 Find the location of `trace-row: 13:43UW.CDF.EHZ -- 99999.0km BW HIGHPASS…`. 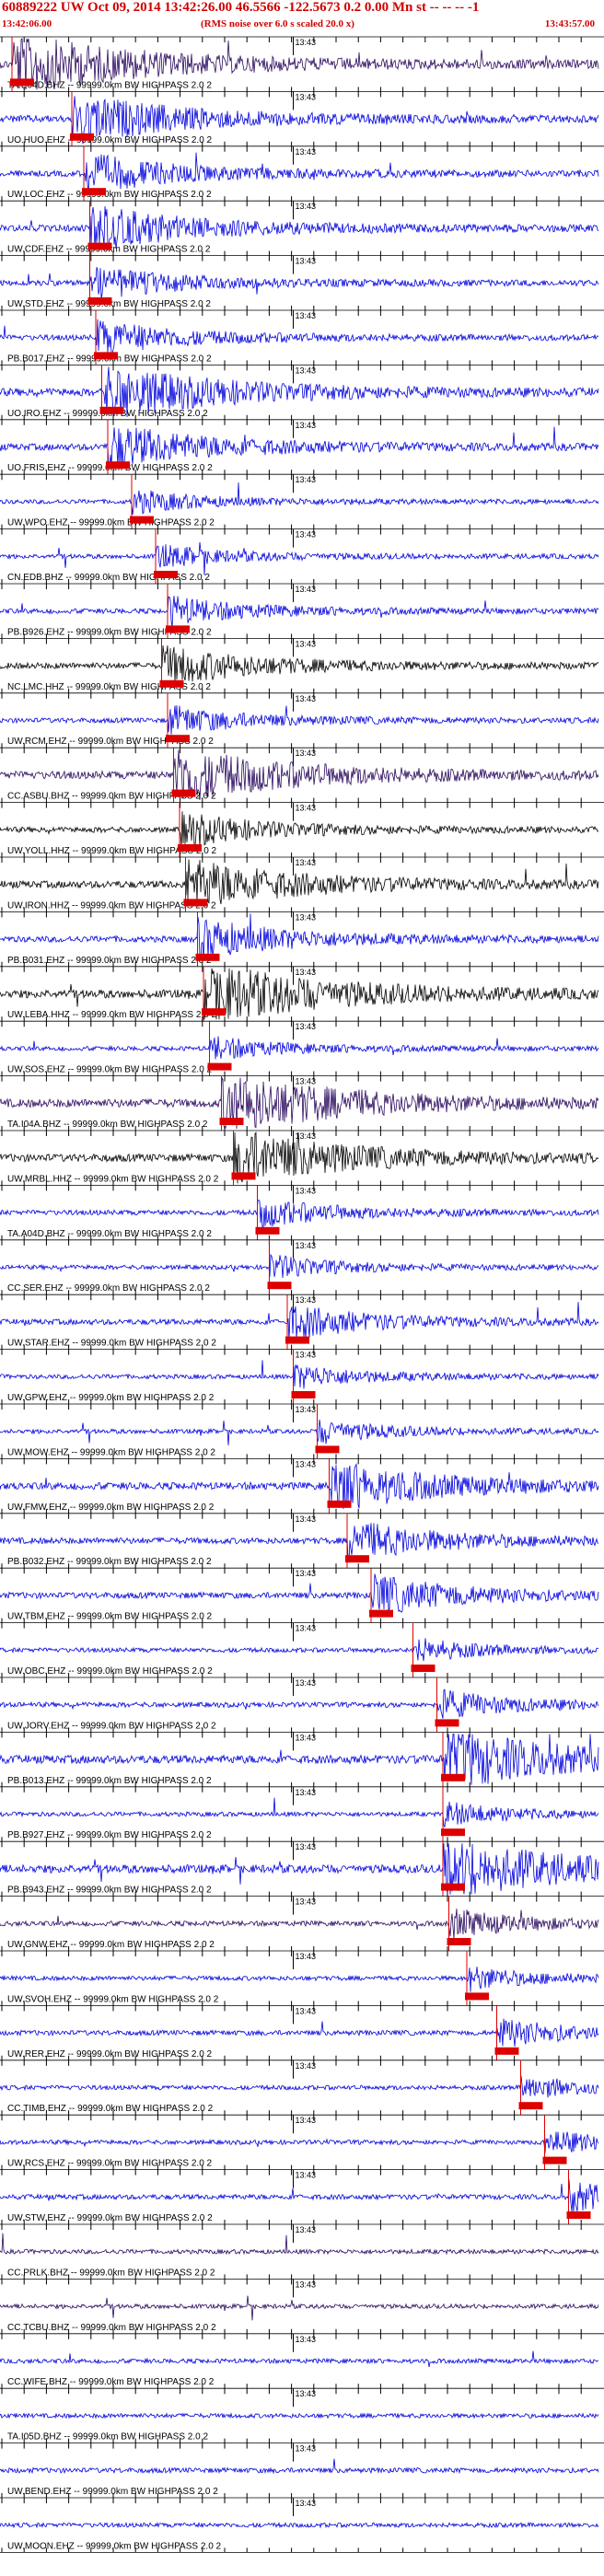

trace-row: 13:43UW.CDF.EHZ -- 99999.0km BW HIGHPASS… is located at coordinates (302, 228).